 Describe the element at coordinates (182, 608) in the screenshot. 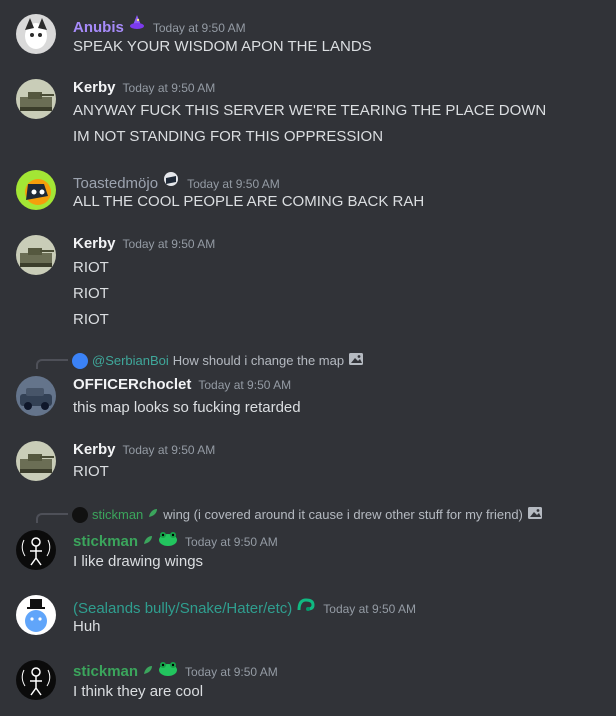

I see `username: (Sealands bully/Snake/Hater/etc)` at that location.